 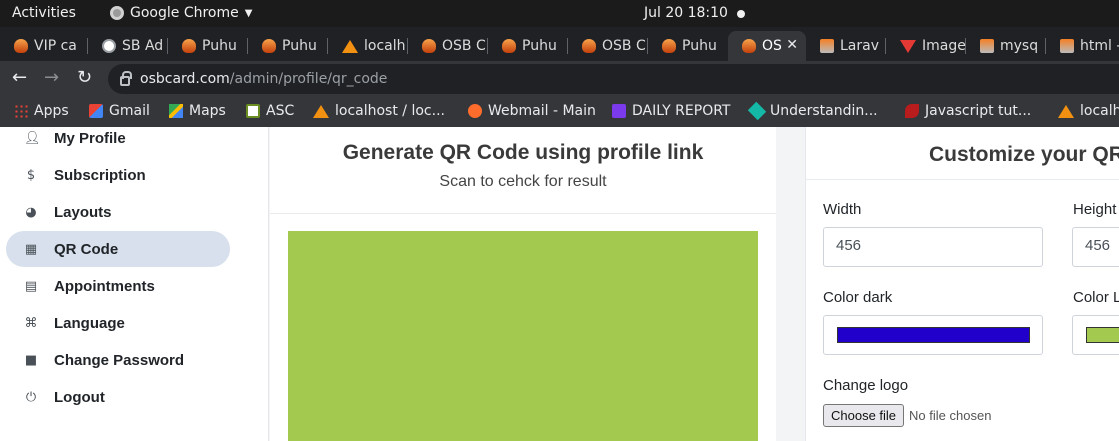 I want to click on color-dark-picker, so click(x=933, y=335).